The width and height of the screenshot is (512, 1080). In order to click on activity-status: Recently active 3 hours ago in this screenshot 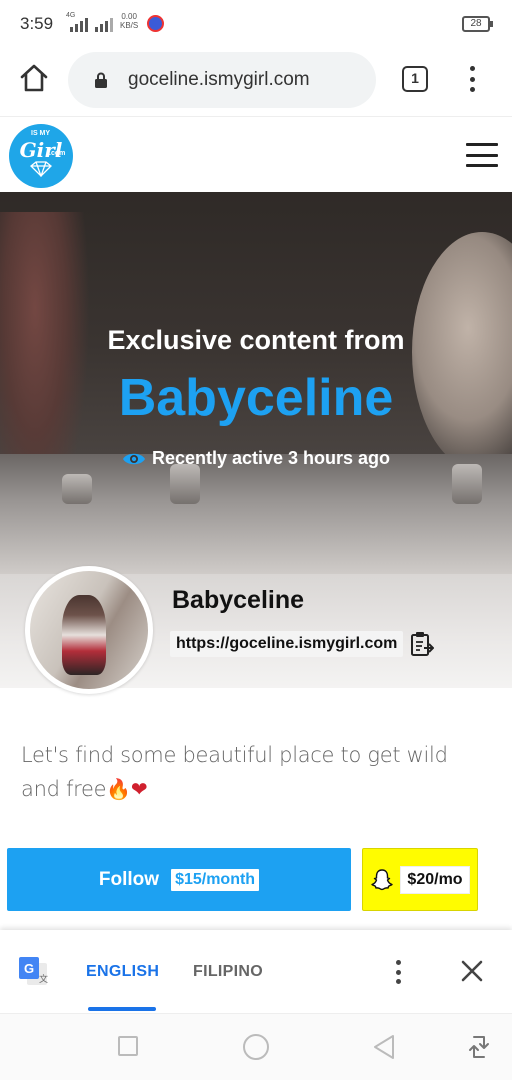, I will do `click(256, 458)`.